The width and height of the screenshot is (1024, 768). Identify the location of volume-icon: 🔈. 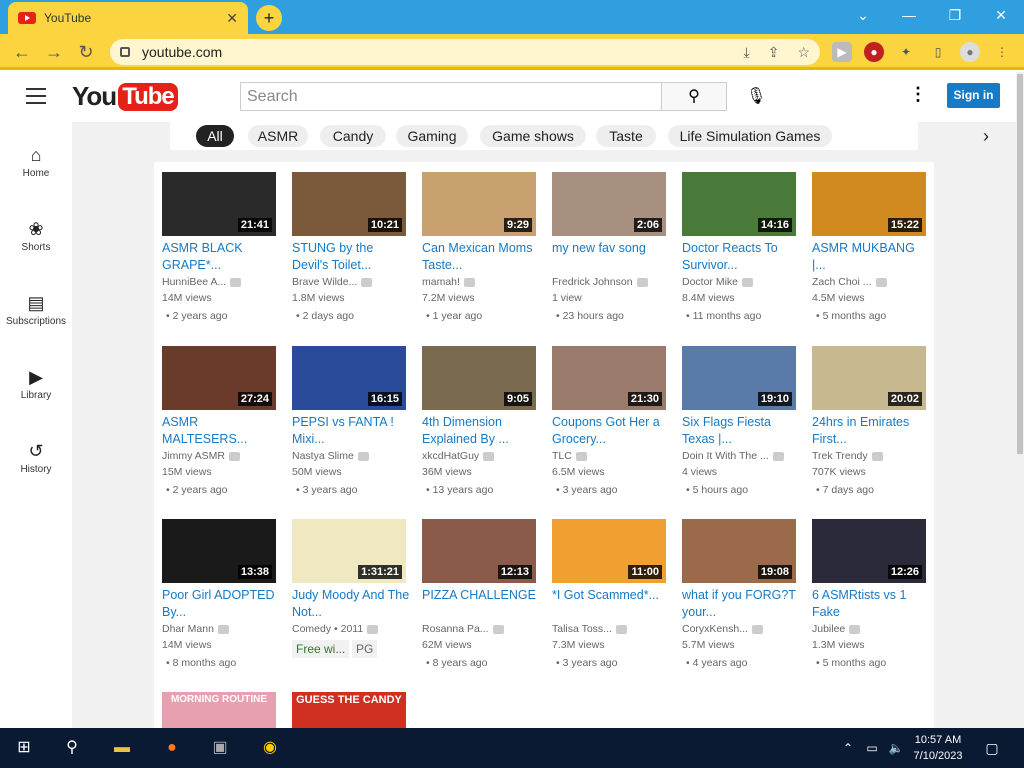
(896, 748).